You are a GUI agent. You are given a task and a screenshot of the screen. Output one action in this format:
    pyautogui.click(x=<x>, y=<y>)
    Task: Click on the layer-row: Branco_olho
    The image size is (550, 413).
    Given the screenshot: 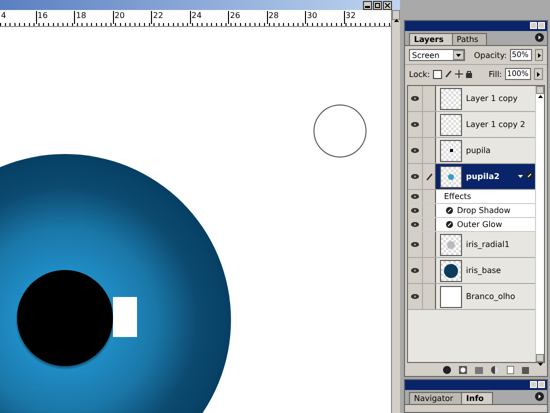 What is the action you would take?
    pyautogui.click(x=472, y=297)
    